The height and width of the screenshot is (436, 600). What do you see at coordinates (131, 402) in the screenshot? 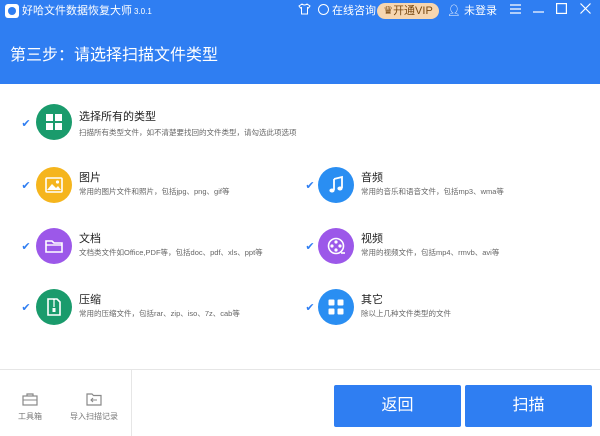
I see `footer-divider` at bounding box center [131, 402].